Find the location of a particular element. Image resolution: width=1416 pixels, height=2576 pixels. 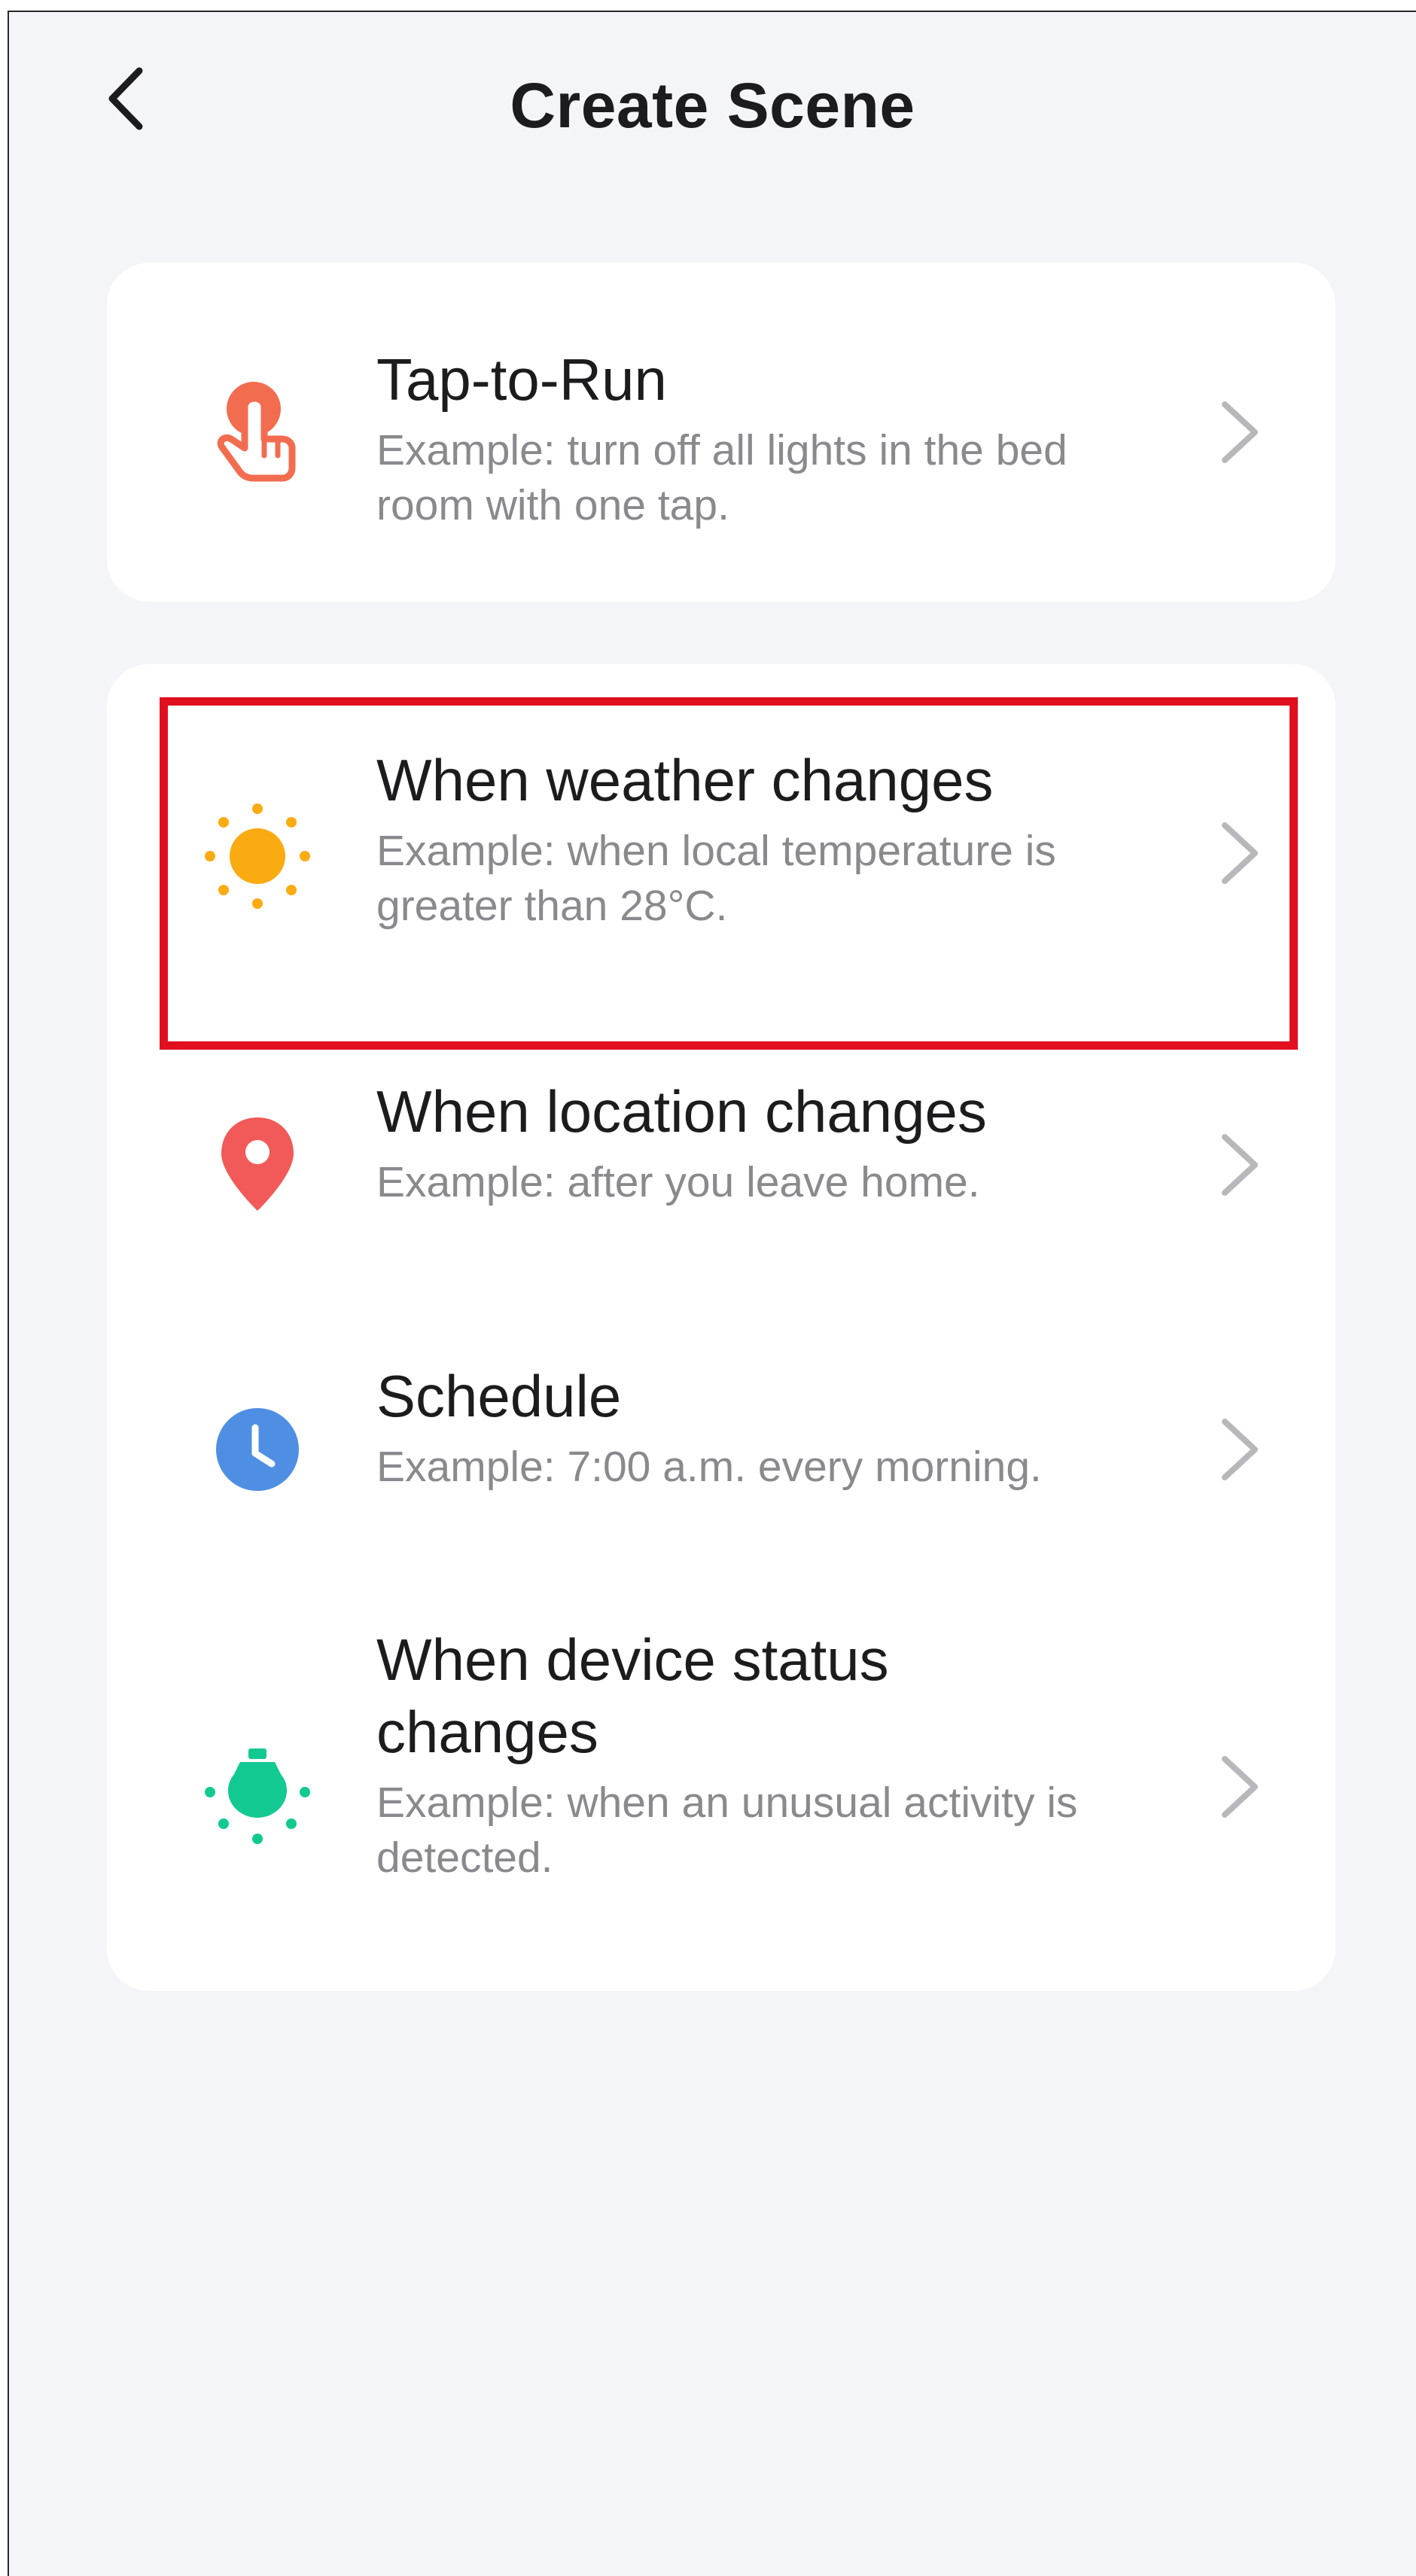

hand-tap-icon is located at coordinates (257, 432).